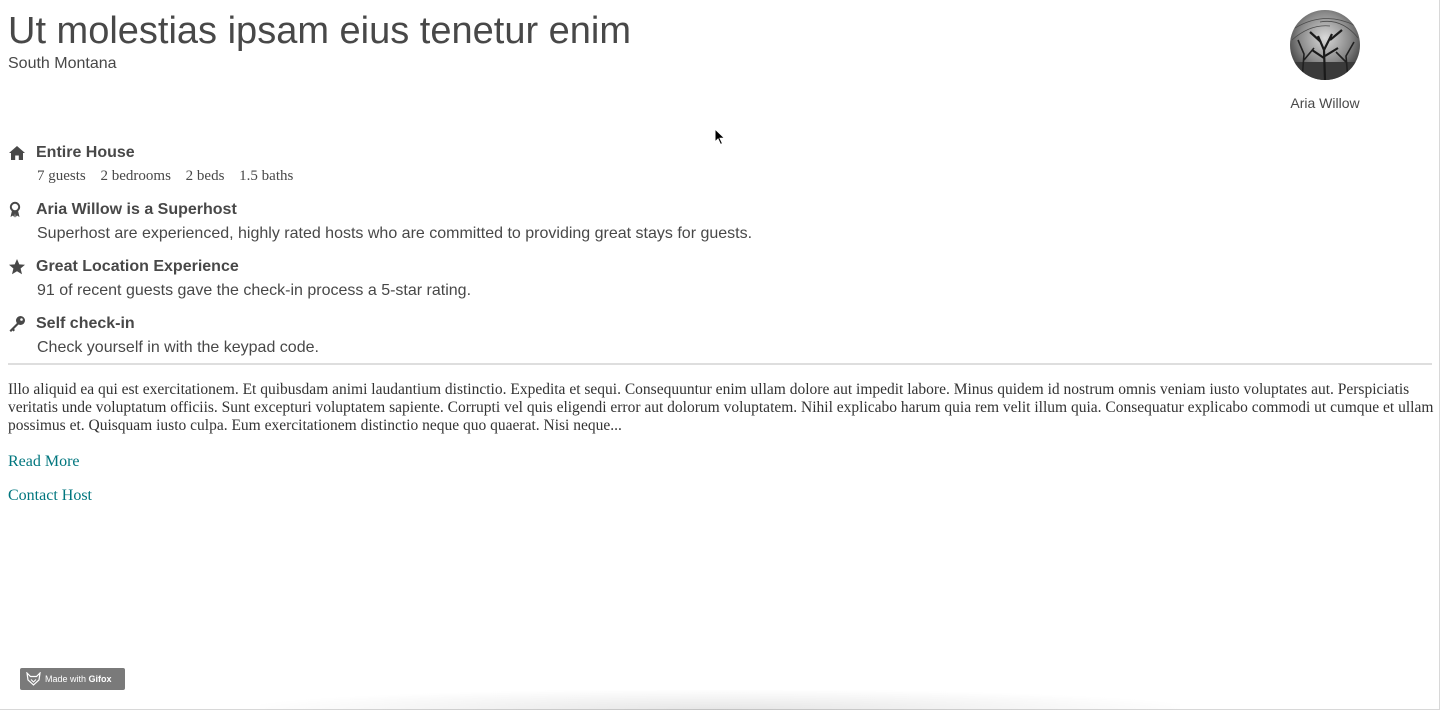 This screenshot has height=710, width=1440. Describe the element at coordinates (137, 266) in the screenshot. I see `feature-title: Great Location Experience` at that location.